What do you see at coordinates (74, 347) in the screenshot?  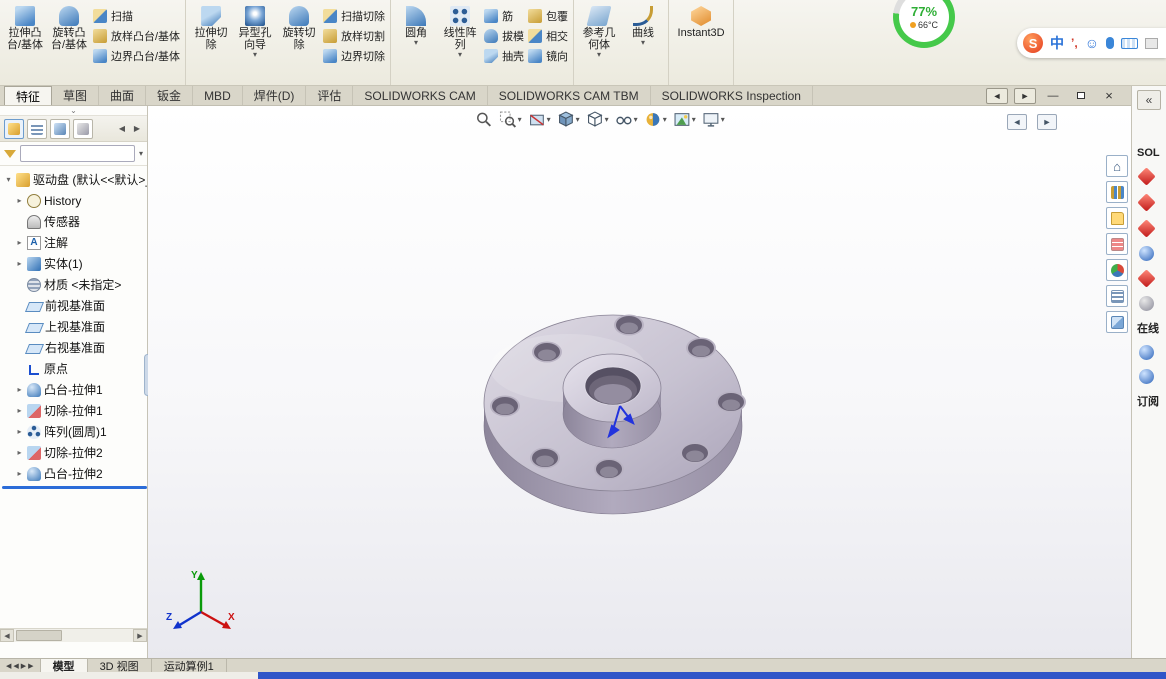 I see `tree-item-right-plane: 右视基准面` at bounding box center [74, 347].